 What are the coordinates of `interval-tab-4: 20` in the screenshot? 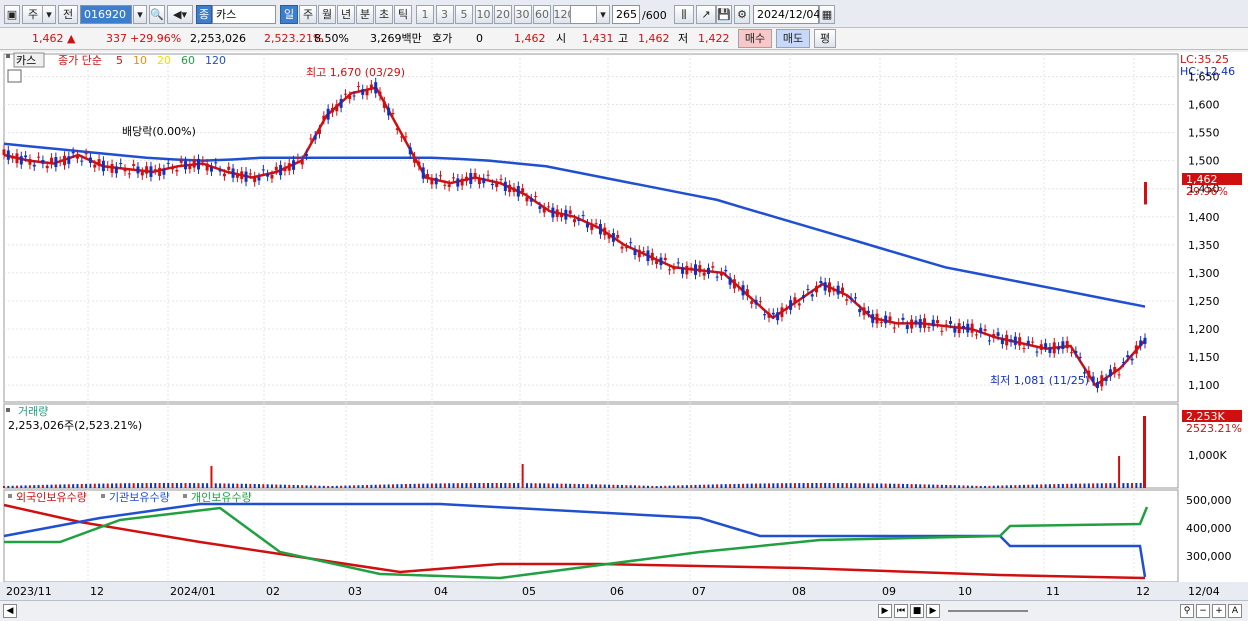 It's located at (503, 14).